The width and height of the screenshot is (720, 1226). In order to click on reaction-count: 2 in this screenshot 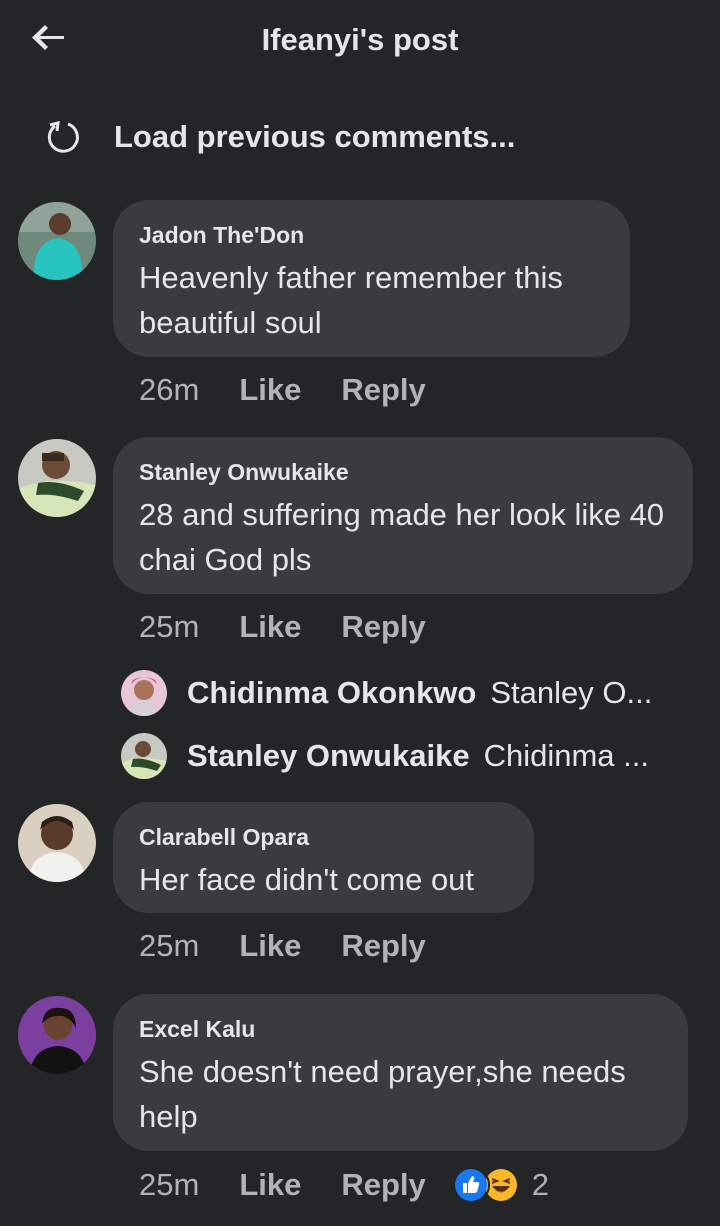, I will do `click(540, 1184)`.